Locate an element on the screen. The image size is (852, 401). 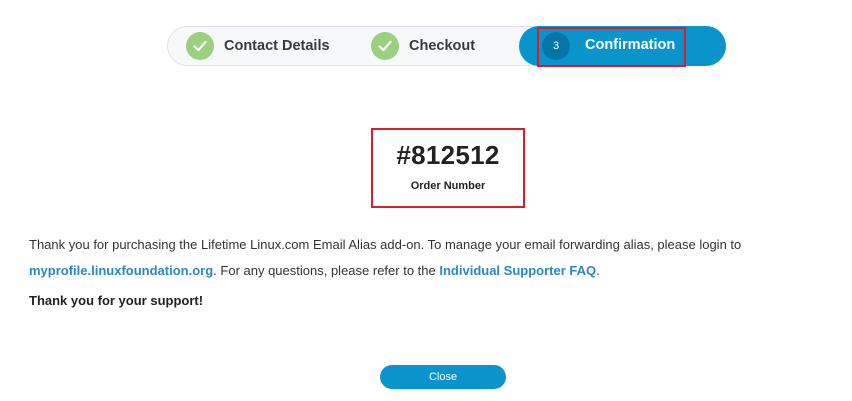
highlight-box is located at coordinates (611, 47).